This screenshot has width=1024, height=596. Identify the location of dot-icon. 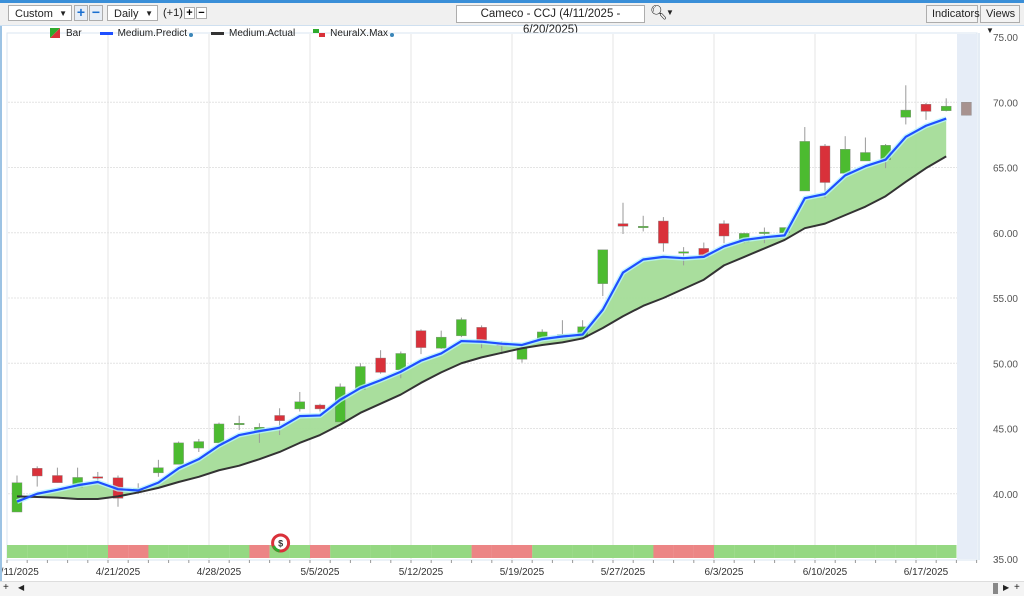
(391, 35).